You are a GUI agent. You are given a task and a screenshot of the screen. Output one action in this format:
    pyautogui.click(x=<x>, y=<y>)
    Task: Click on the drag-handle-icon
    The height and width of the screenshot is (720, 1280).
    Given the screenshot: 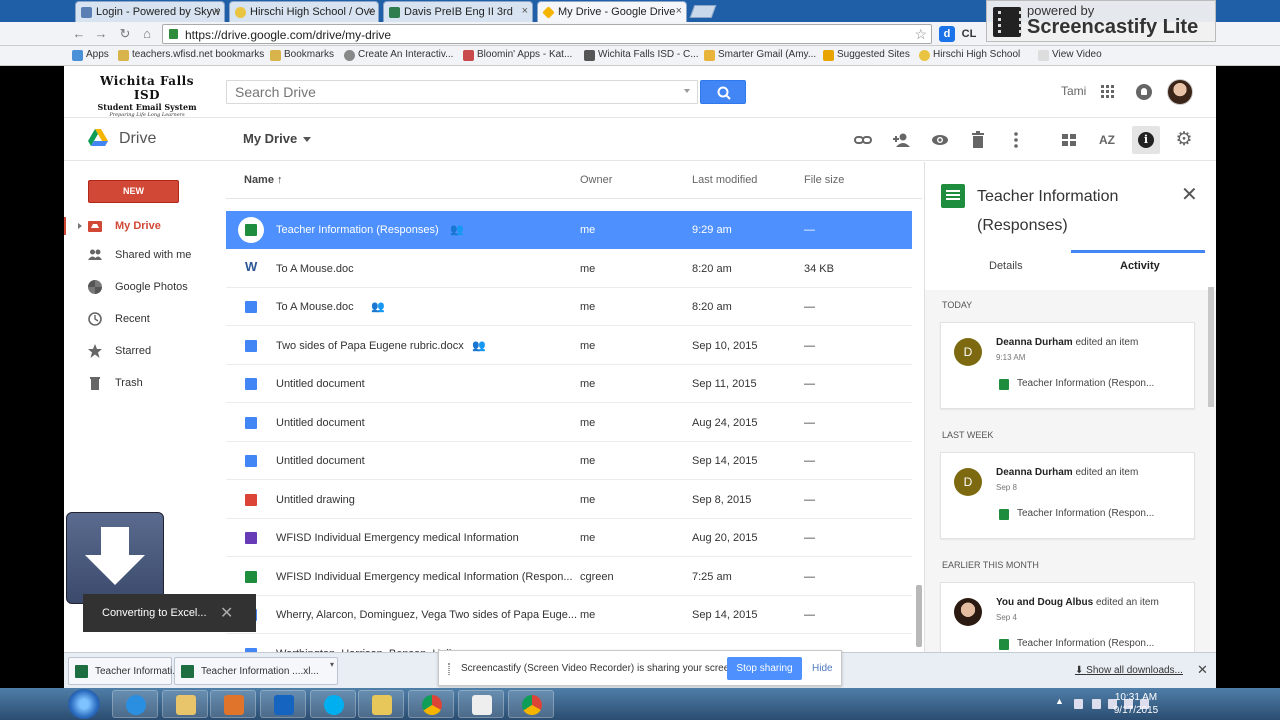 What is the action you would take?
    pyautogui.click(x=449, y=669)
    